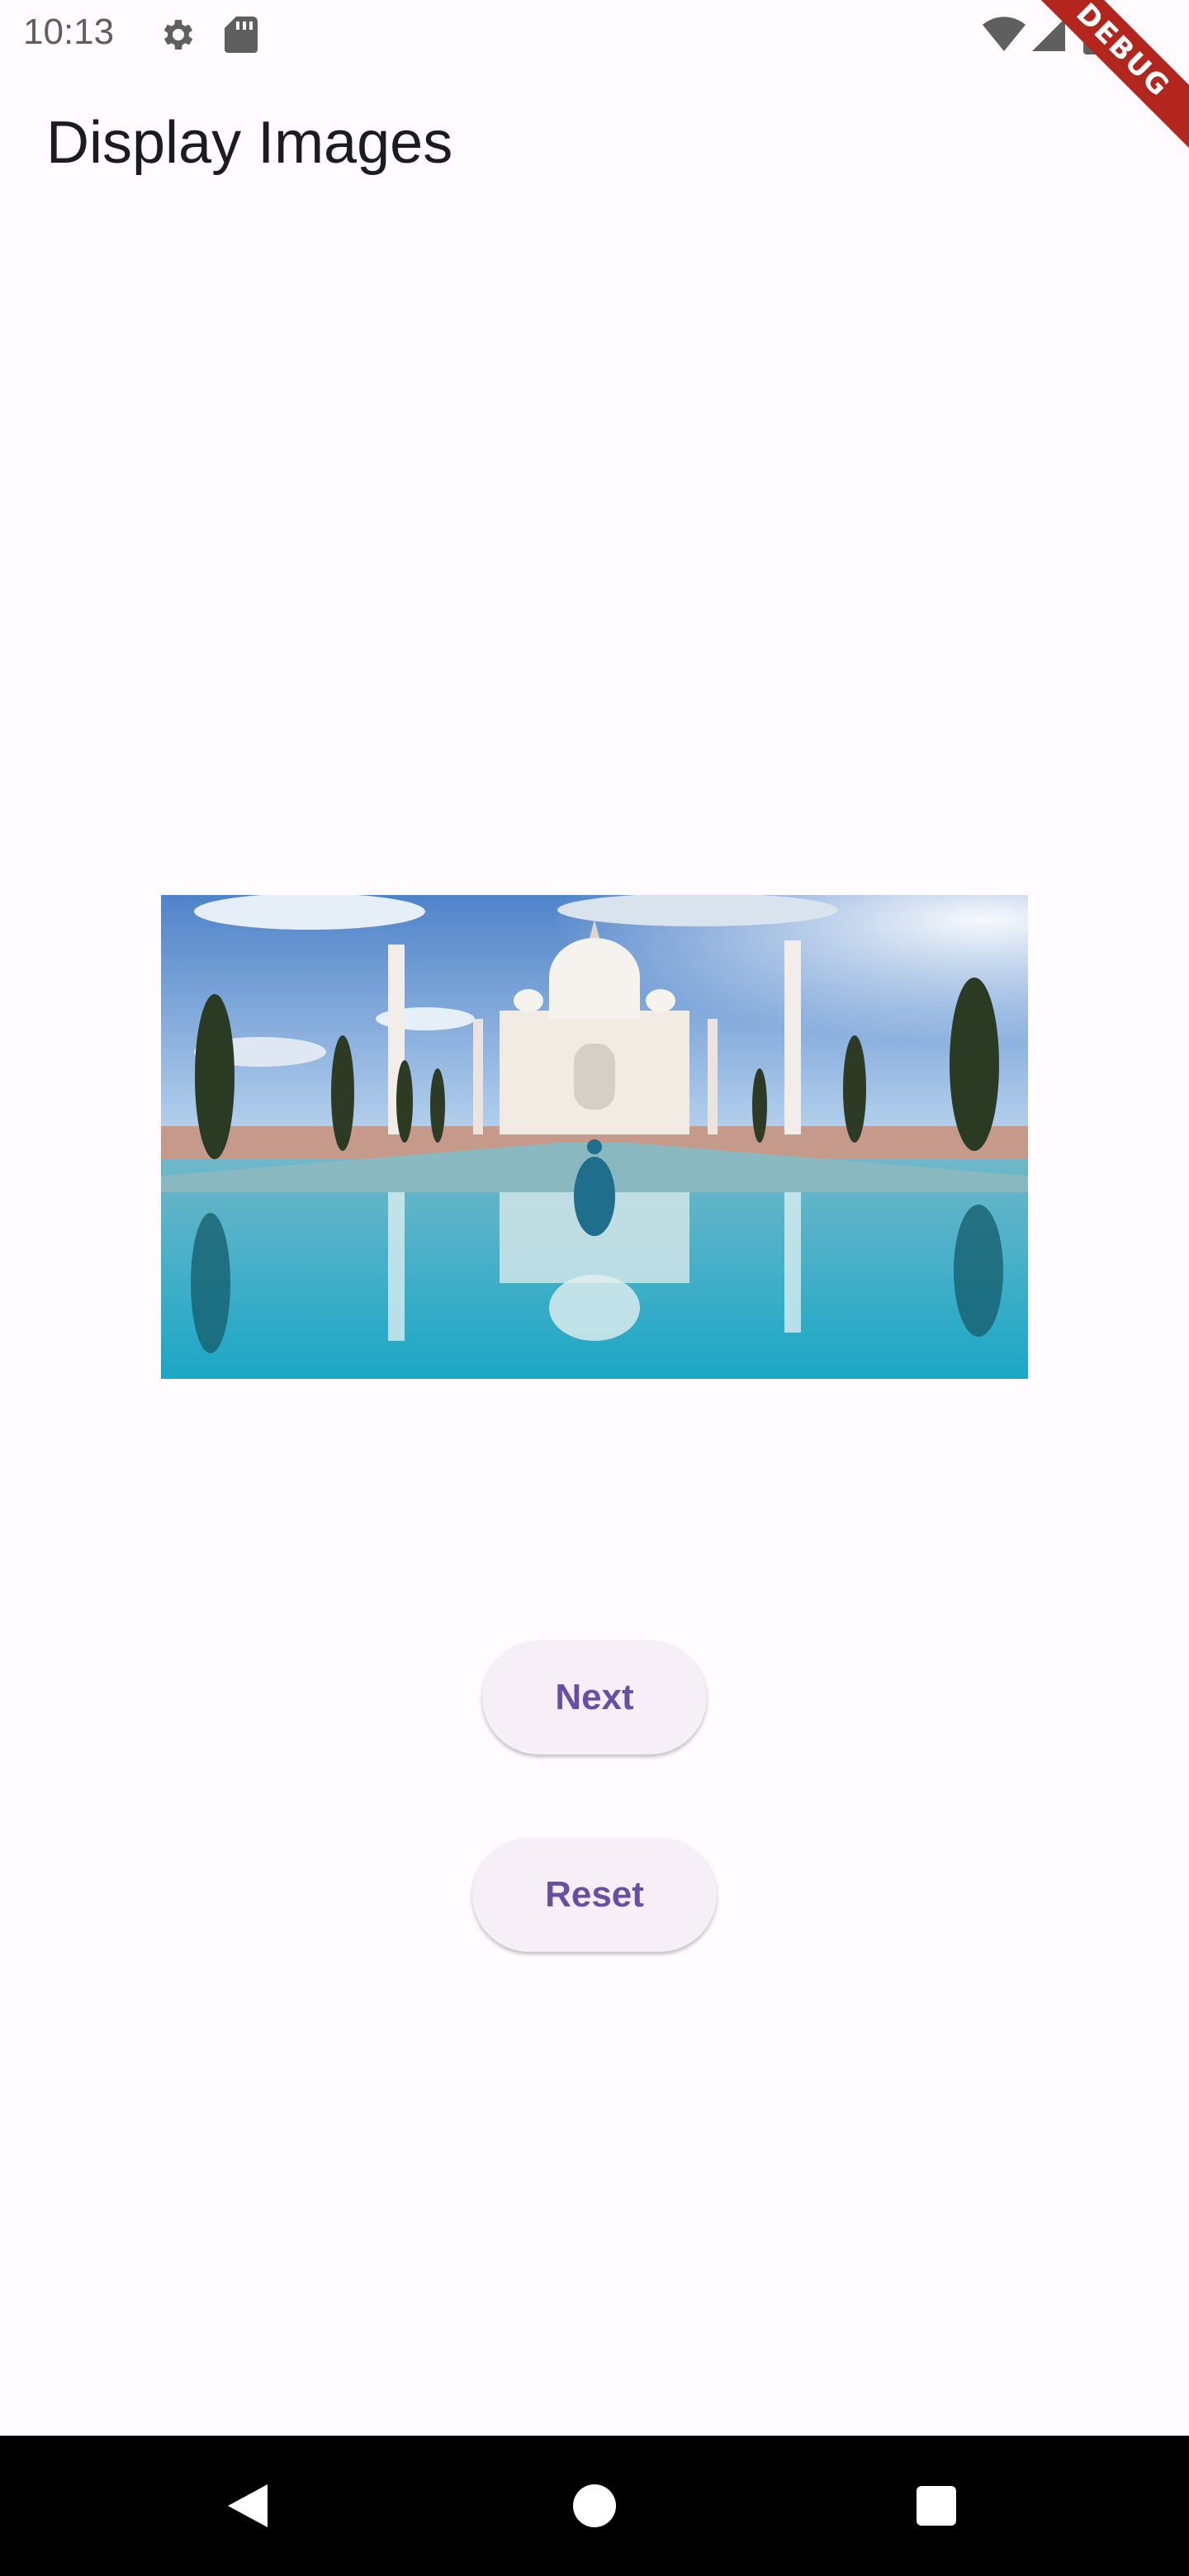 The image size is (1189, 2576). I want to click on system-nav-bar, so click(594, 2506).